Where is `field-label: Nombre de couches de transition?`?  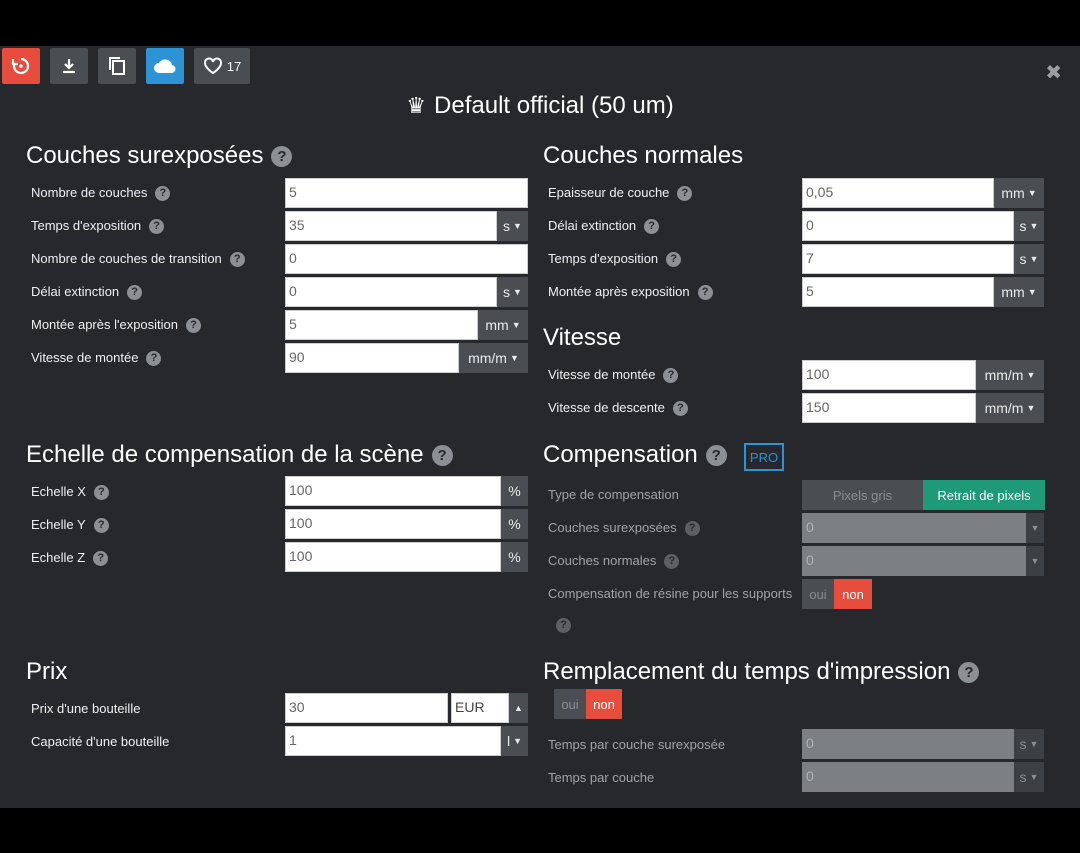 field-label: Nombre de couches de transition? is located at coordinates (138, 259).